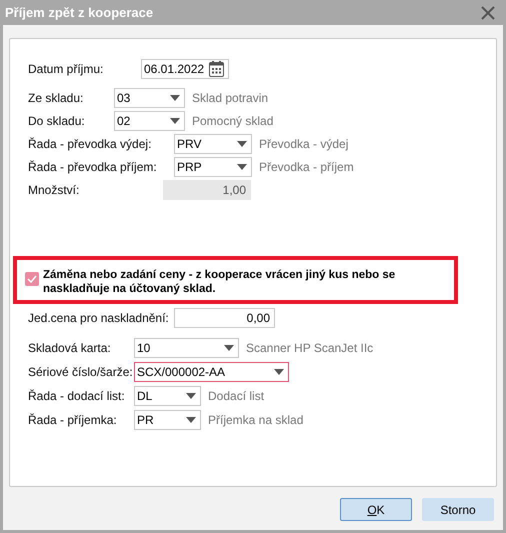  What do you see at coordinates (211, 372) in the screenshot?
I see `dropdown-field: SCX/000002-AA` at bounding box center [211, 372].